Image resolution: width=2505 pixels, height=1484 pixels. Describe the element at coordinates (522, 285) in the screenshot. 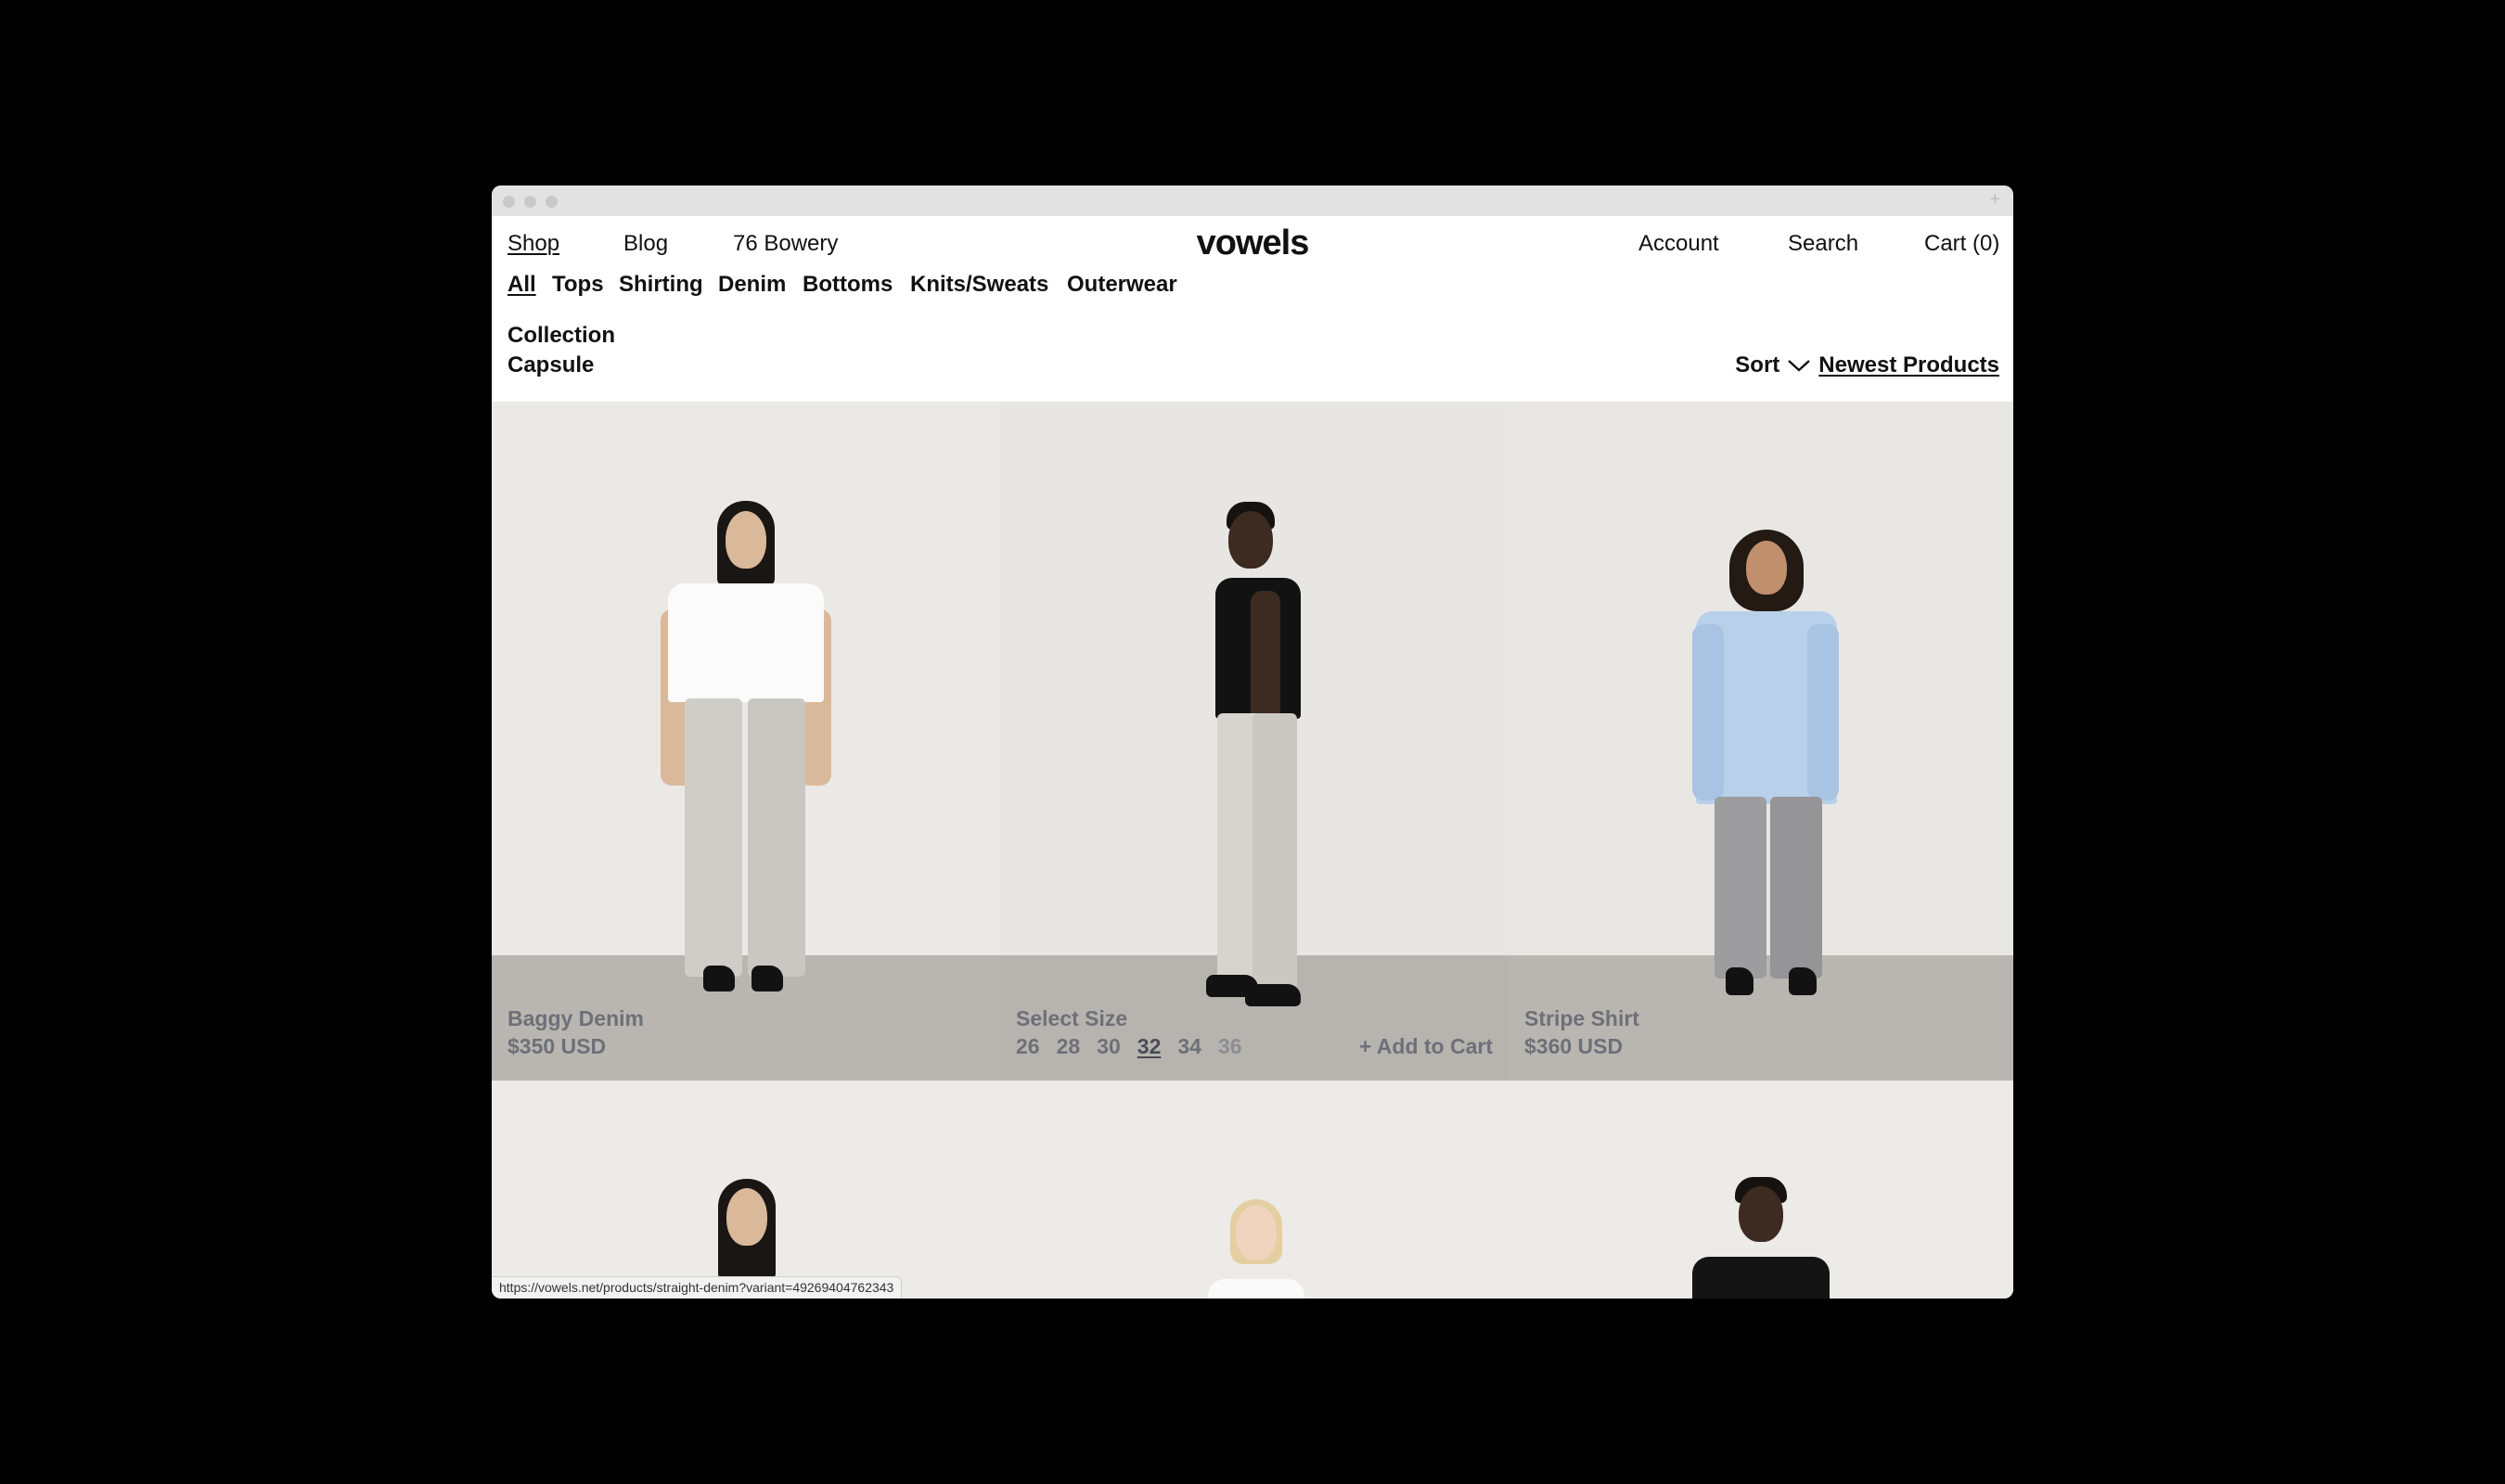

I see `category-all: All` at that location.